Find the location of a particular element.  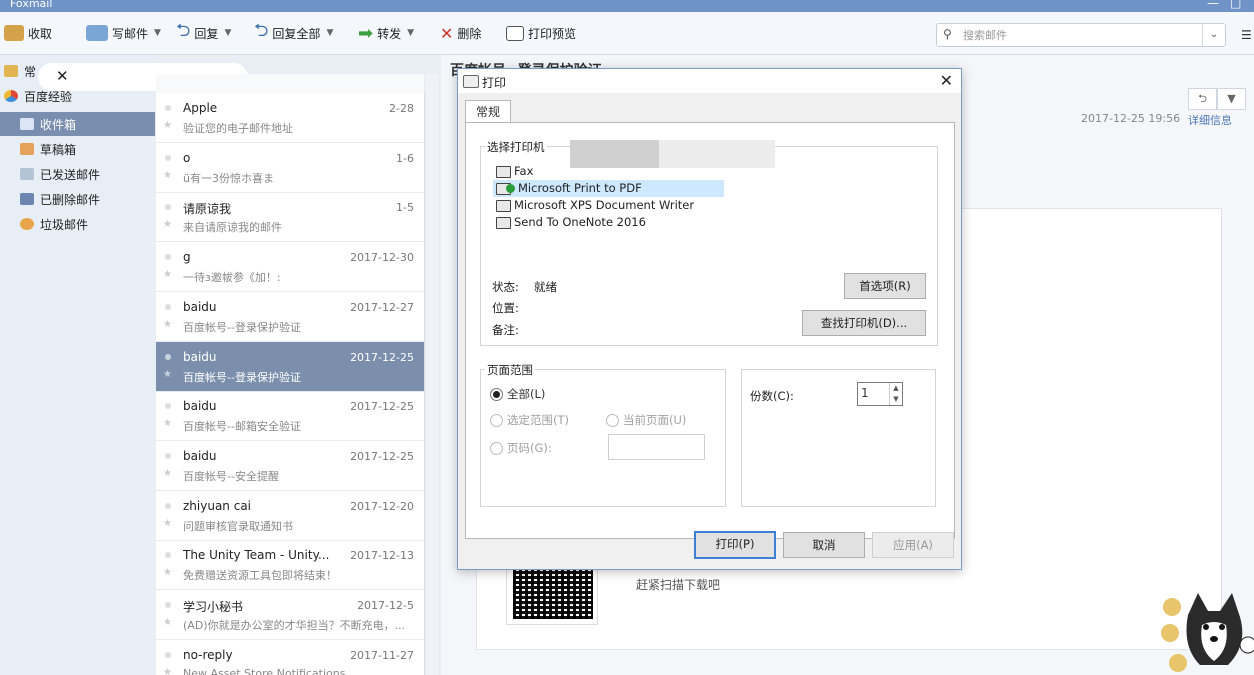

mail-subject: 免费赠送资源工具包即将结束！ is located at coordinates (260, 576).